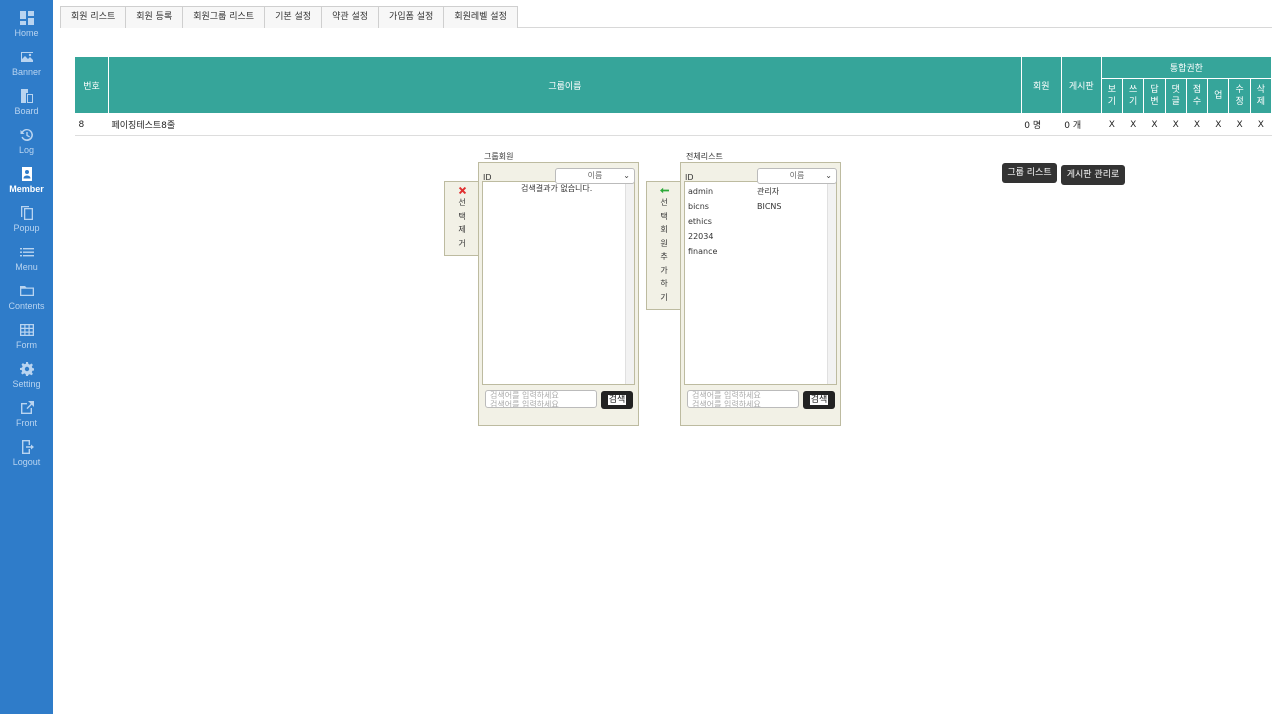 This screenshot has height=714, width=1280. I want to click on group-list-button: 그룹 리스트, so click(1029, 173).